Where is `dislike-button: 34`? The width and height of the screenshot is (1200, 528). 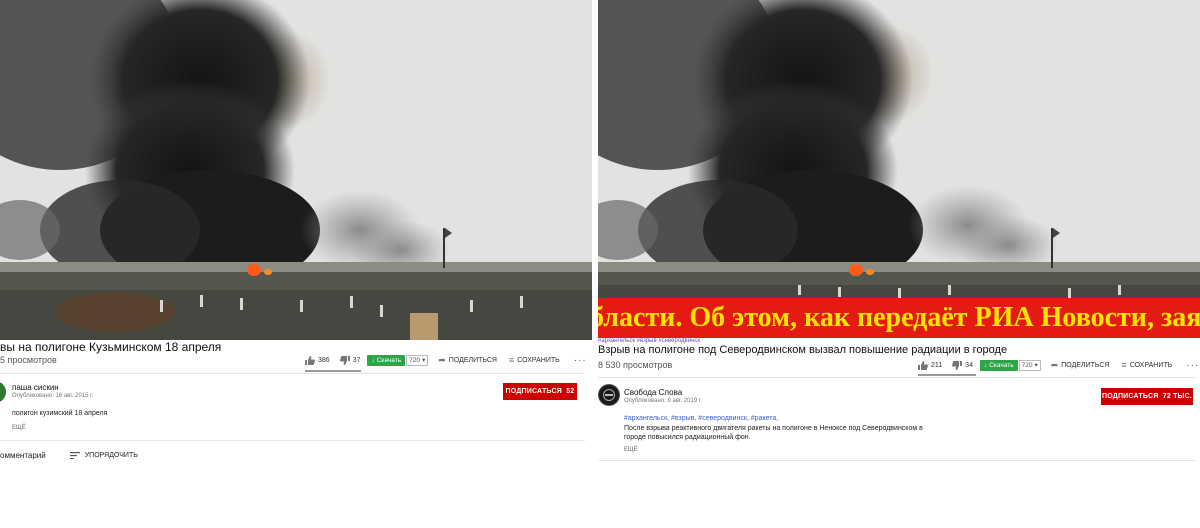 dislike-button: 34 is located at coordinates (962, 365).